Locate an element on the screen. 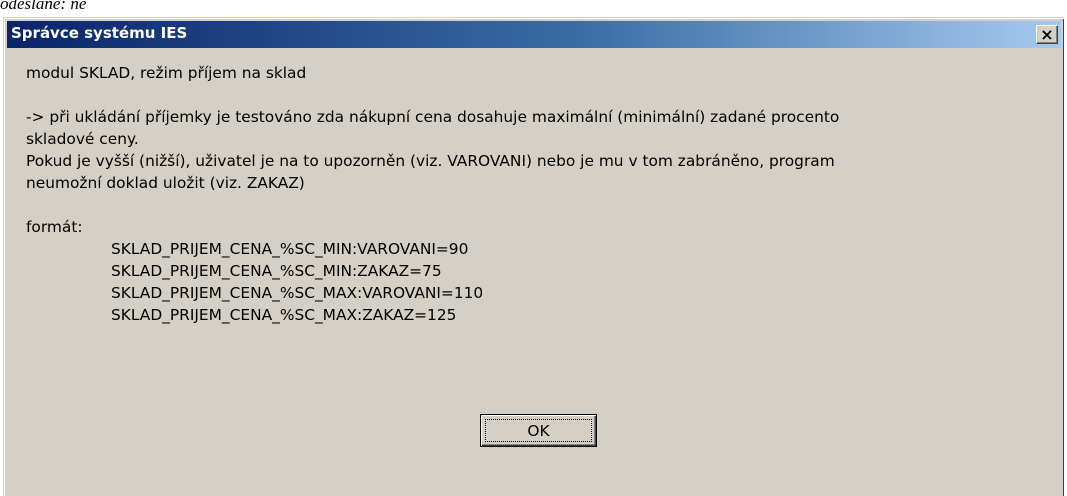 The height and width of the screenshot is (496, 1067). close-icon: × is located at coordinates (1047, 34).